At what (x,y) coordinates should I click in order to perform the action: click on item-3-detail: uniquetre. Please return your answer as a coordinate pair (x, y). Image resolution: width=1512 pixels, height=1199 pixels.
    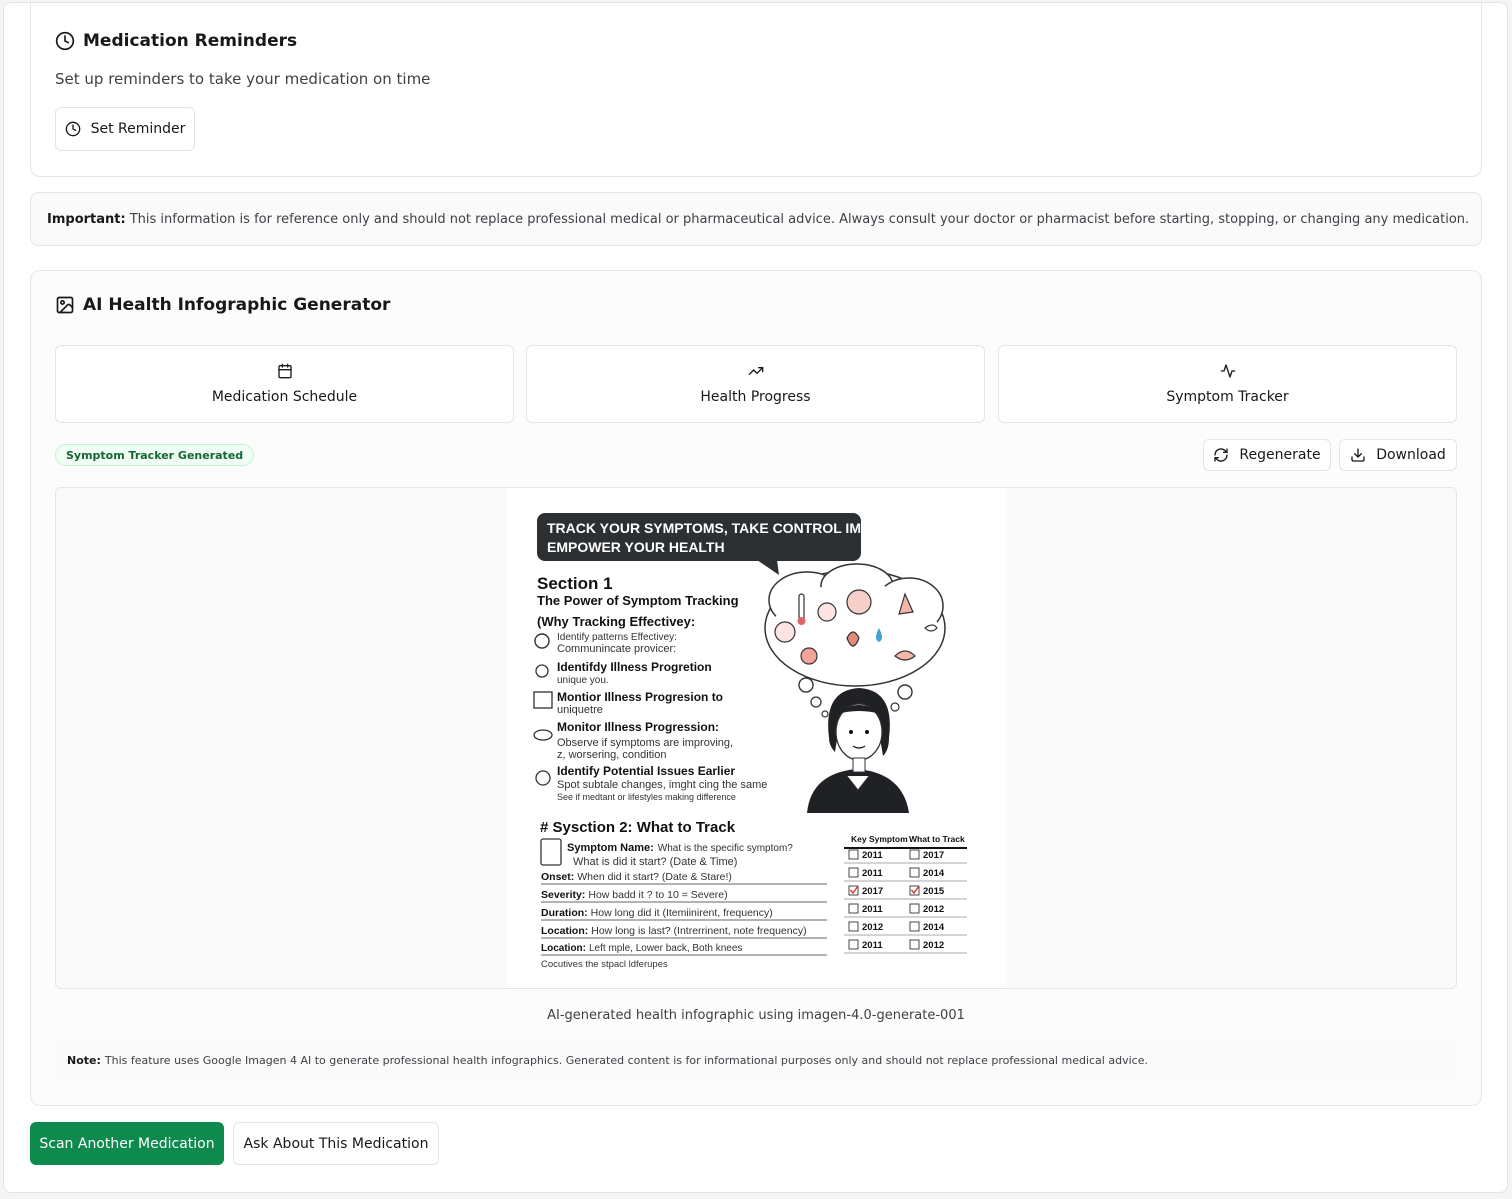
    Looking at the image, I should click on (580, 710).